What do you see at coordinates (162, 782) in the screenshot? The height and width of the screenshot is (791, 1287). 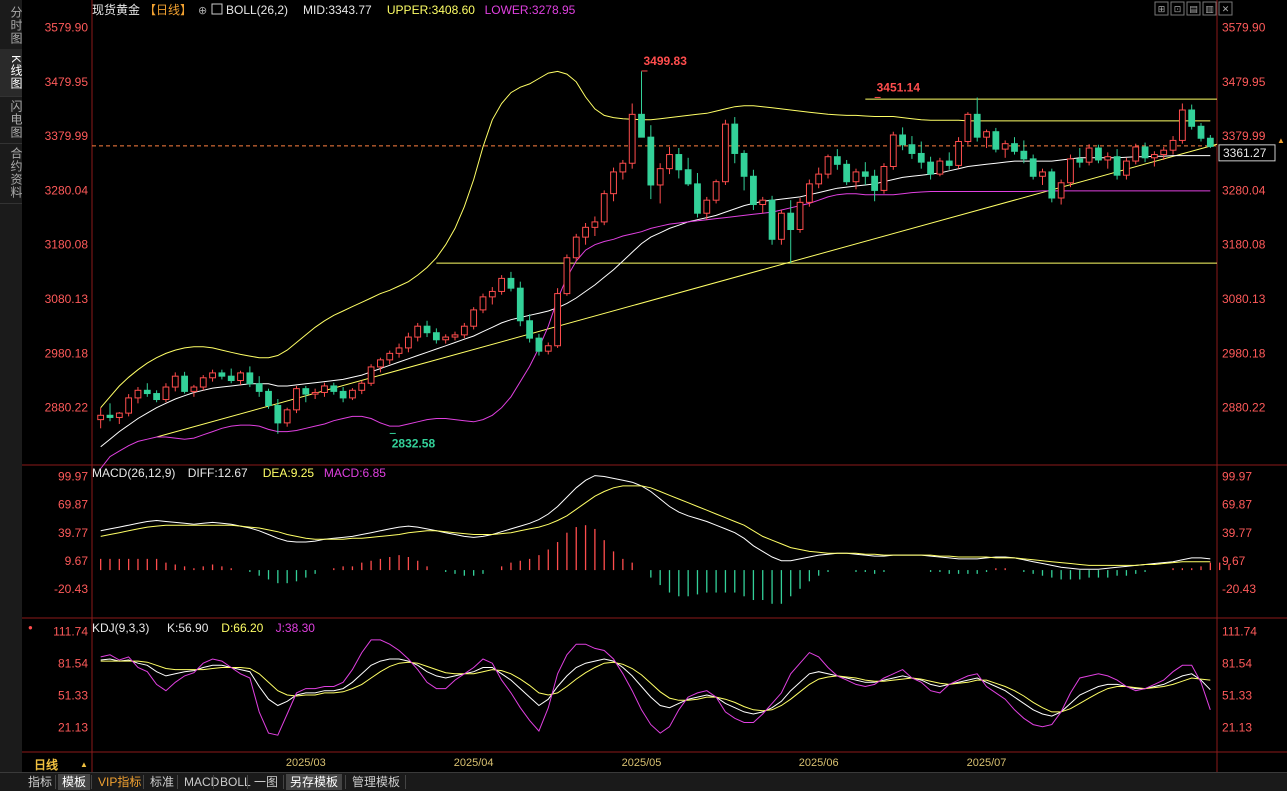 I see `toolbar-button-3: 标准` at bounding box center [162, 782].